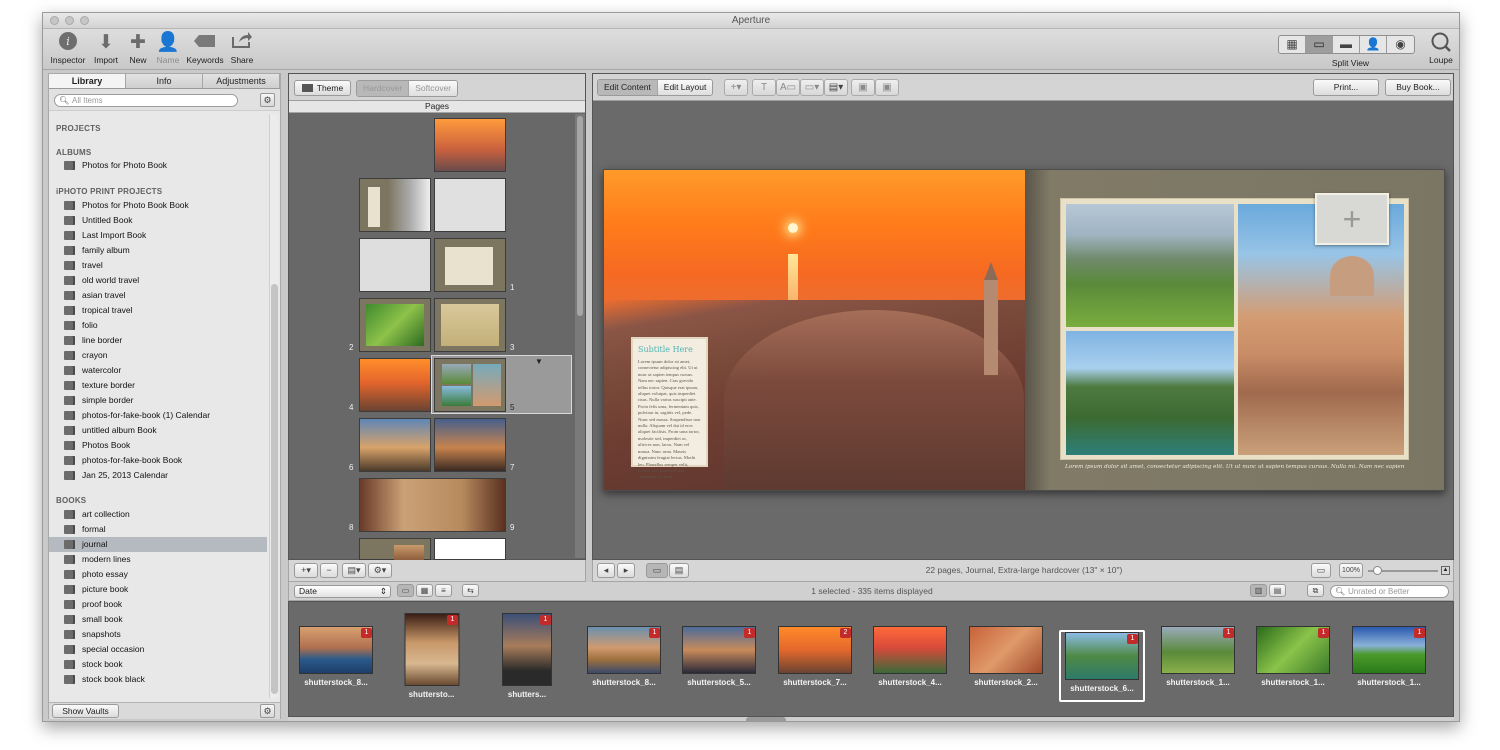 Image resolution: width=1500 pixels, height=750 pixels. Describe the element at coordinates (1373, 44) in the screenshot. I see `faces-view-icon: 👤` at that location.